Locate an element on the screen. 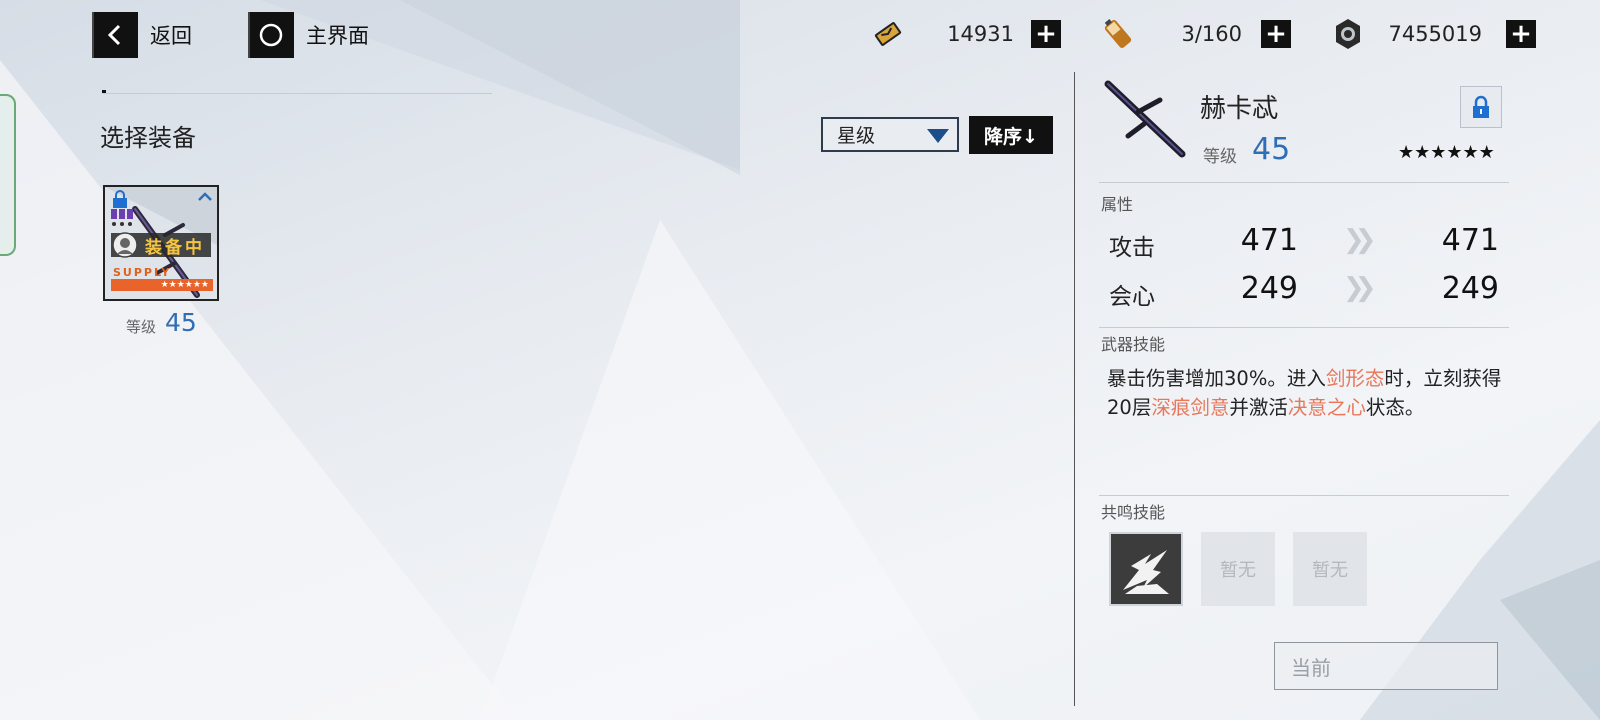 The width and height of the screenshot is (1600, 720). gear-coin-icon is located at coordinates (1348, 34).